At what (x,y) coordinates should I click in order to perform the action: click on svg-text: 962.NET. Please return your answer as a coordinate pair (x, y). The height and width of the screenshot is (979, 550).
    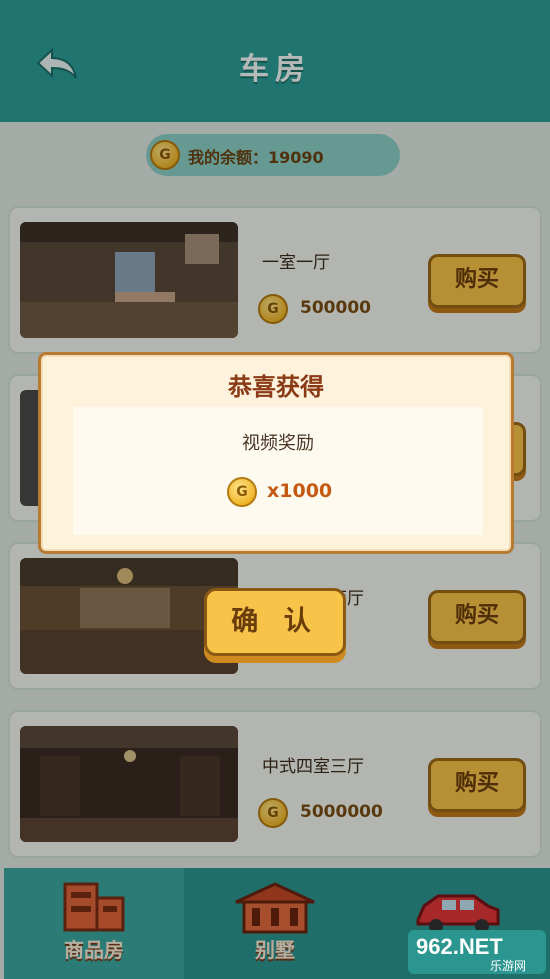
    Looking at the image, I should click on (459, 946).